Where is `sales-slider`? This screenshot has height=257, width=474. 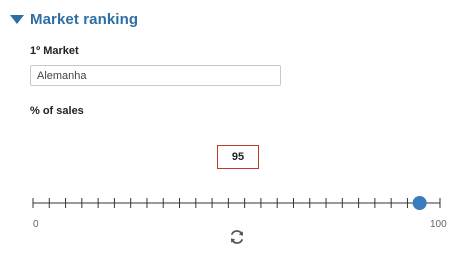
sales-slider is located at coordinates (237, 205).